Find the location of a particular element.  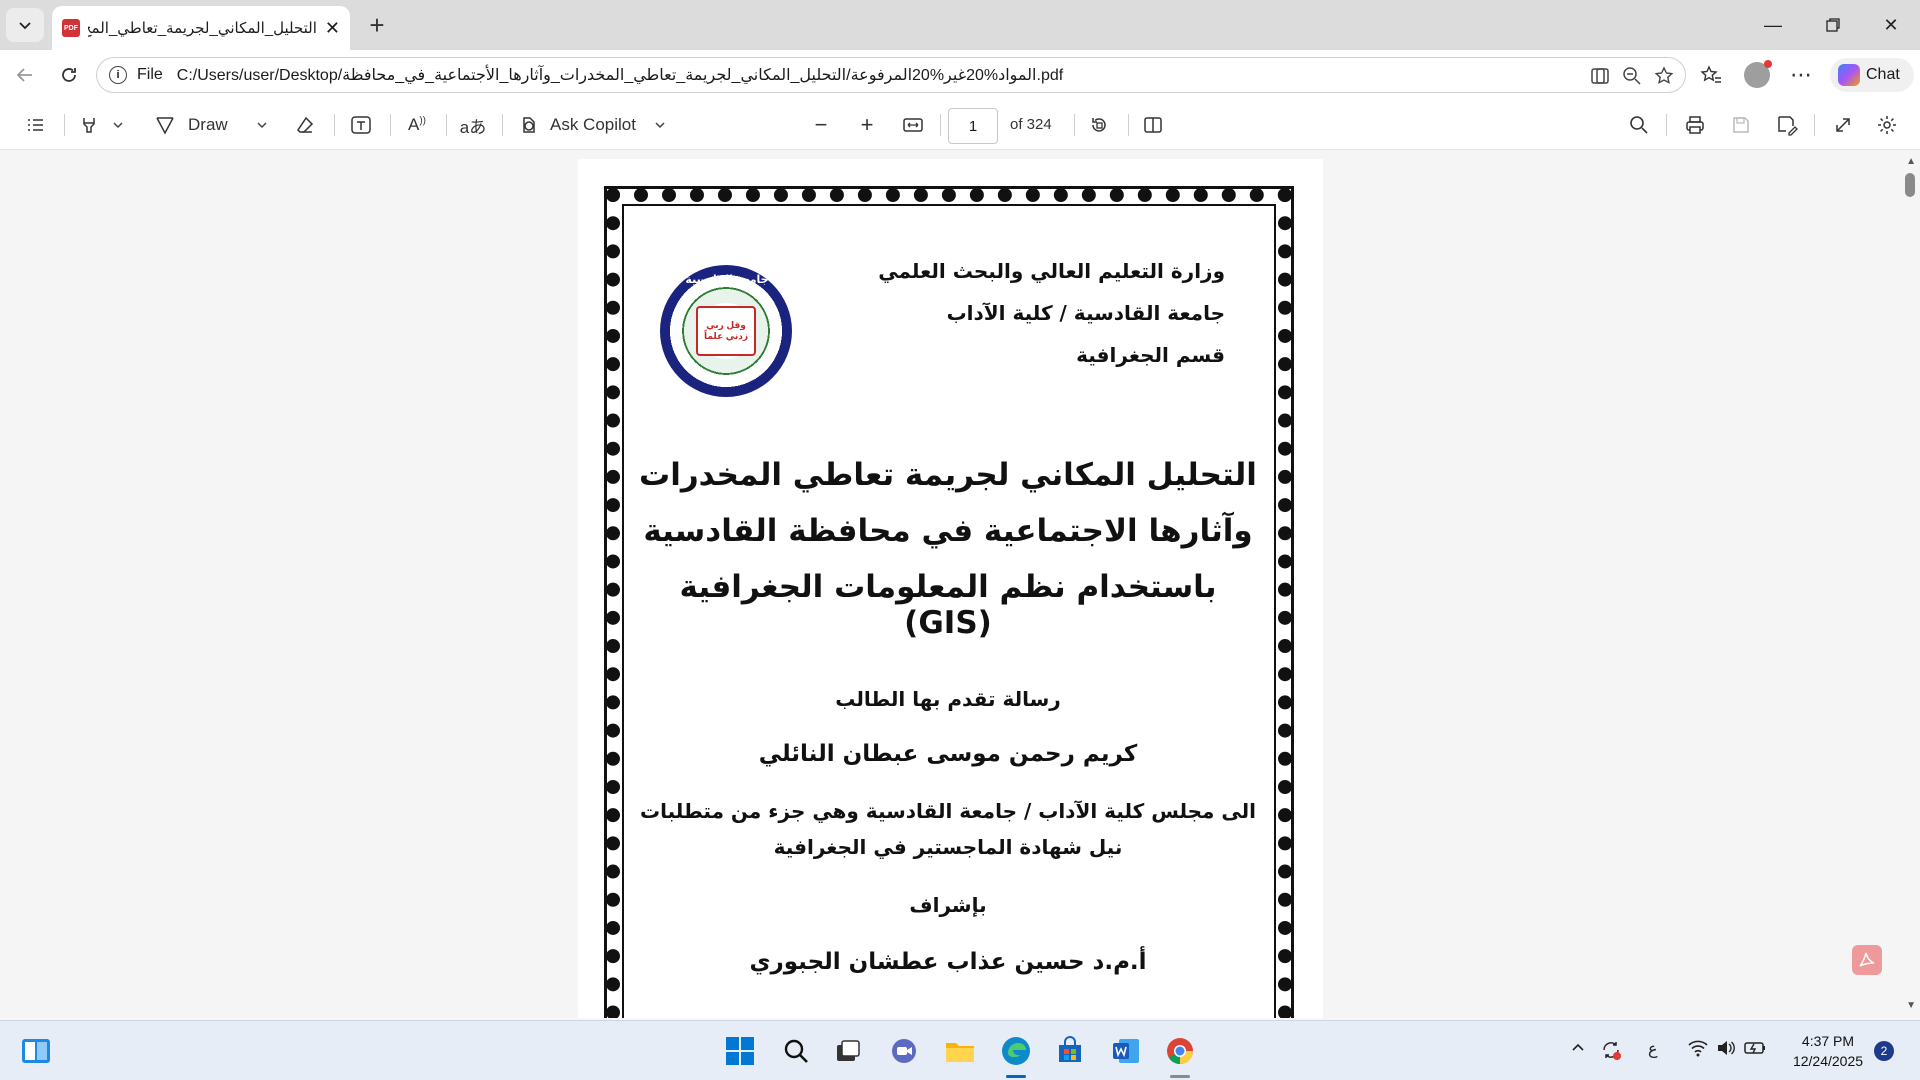

profile-button is located at coordinates (1757, 75).